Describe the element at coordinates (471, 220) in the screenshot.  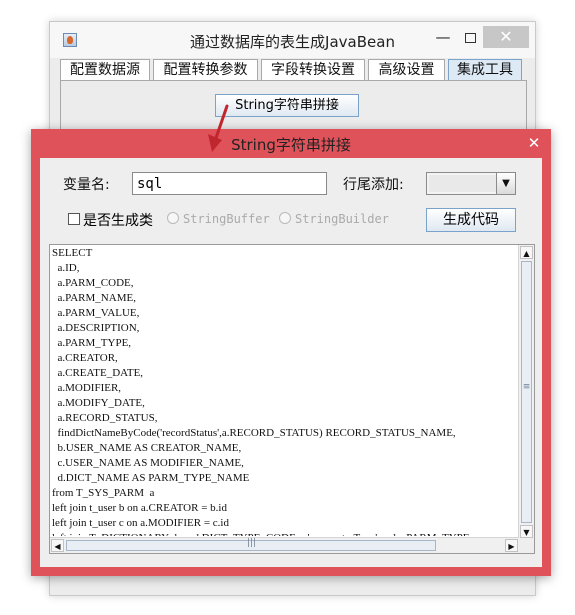
I see `generate-code-button: 生成代码` at that location.